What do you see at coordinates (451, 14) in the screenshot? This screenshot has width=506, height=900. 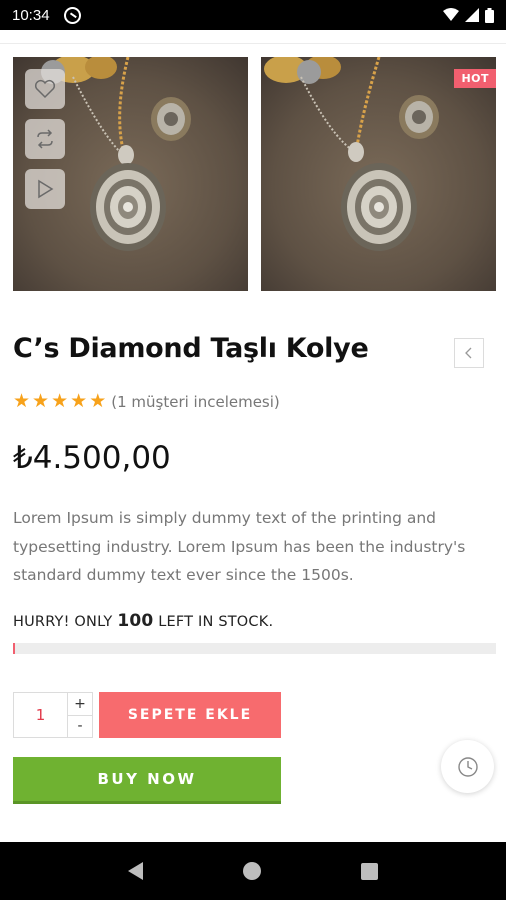 I see `wifi-icon` at bounding box center [451, 14].